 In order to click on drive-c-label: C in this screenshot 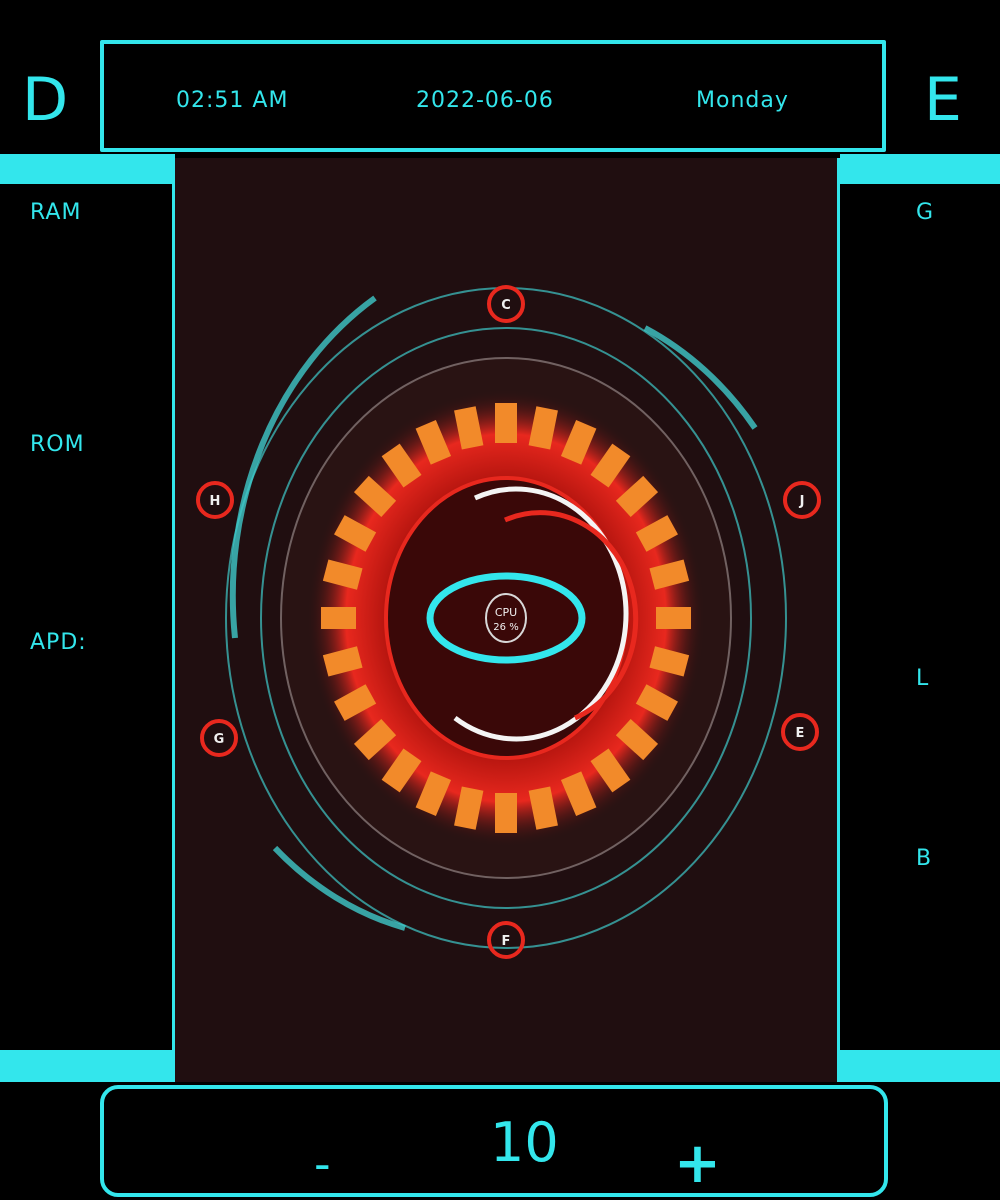, I will do `click(506, 305)`.